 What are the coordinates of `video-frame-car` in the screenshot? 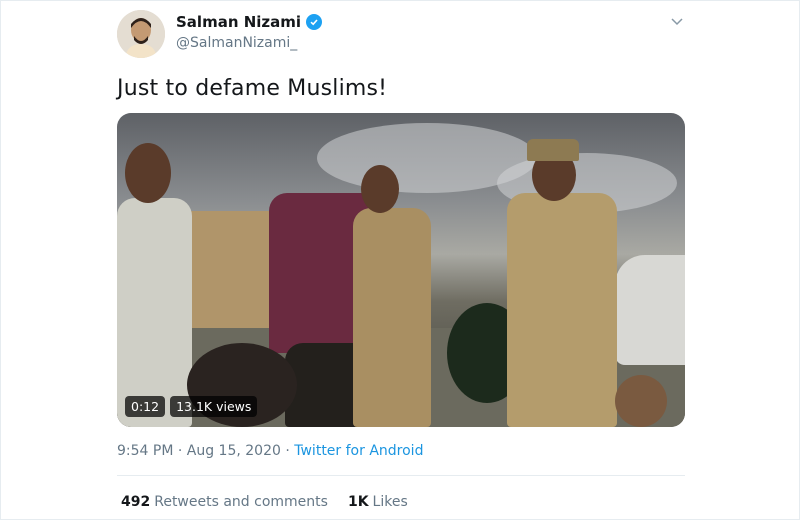 It's located at (650, 310).